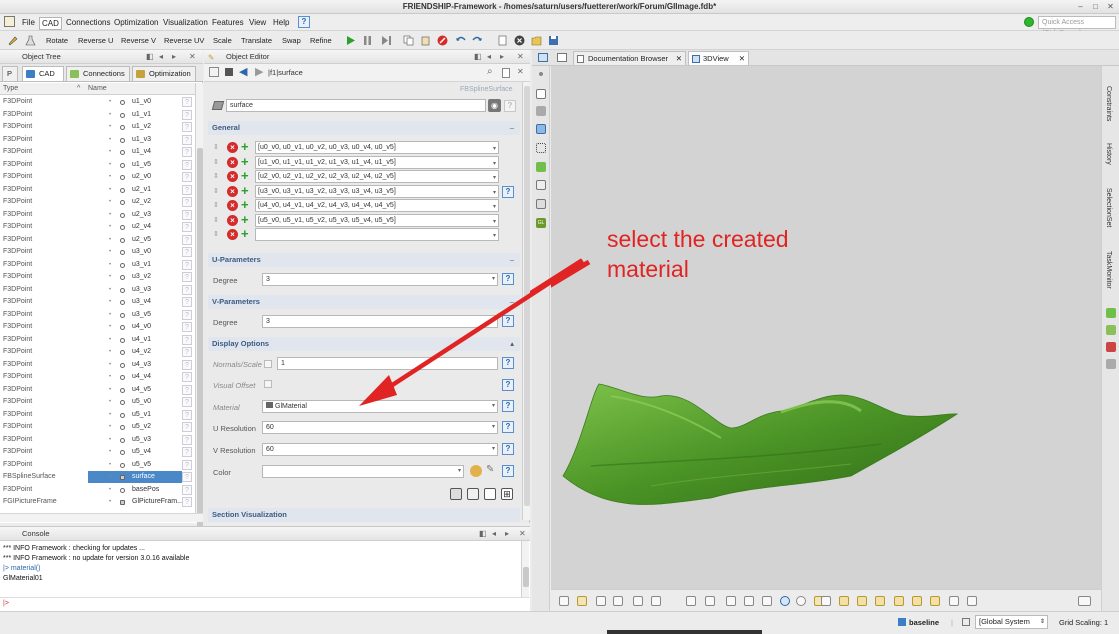  I want to click on tree-row: F3DPoint • u5_v5?, so click(97, 465).